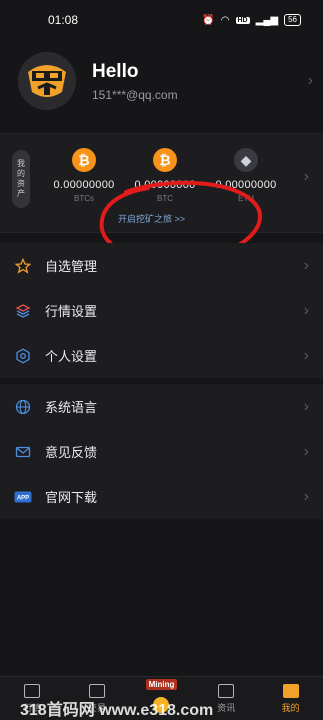 This screenshot has height=720, width=323. I want to click on svg-text: APP, so click(23, 498).